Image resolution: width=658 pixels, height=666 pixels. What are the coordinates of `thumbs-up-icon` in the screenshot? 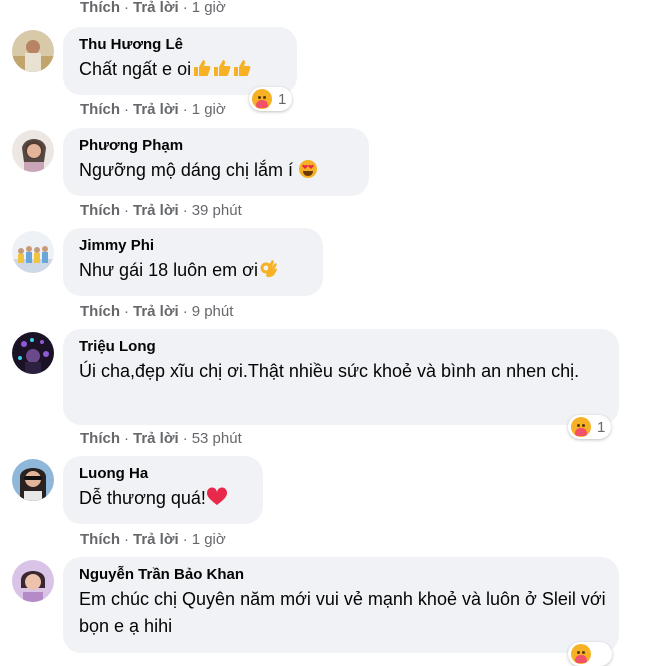 It's located at (221, 72).